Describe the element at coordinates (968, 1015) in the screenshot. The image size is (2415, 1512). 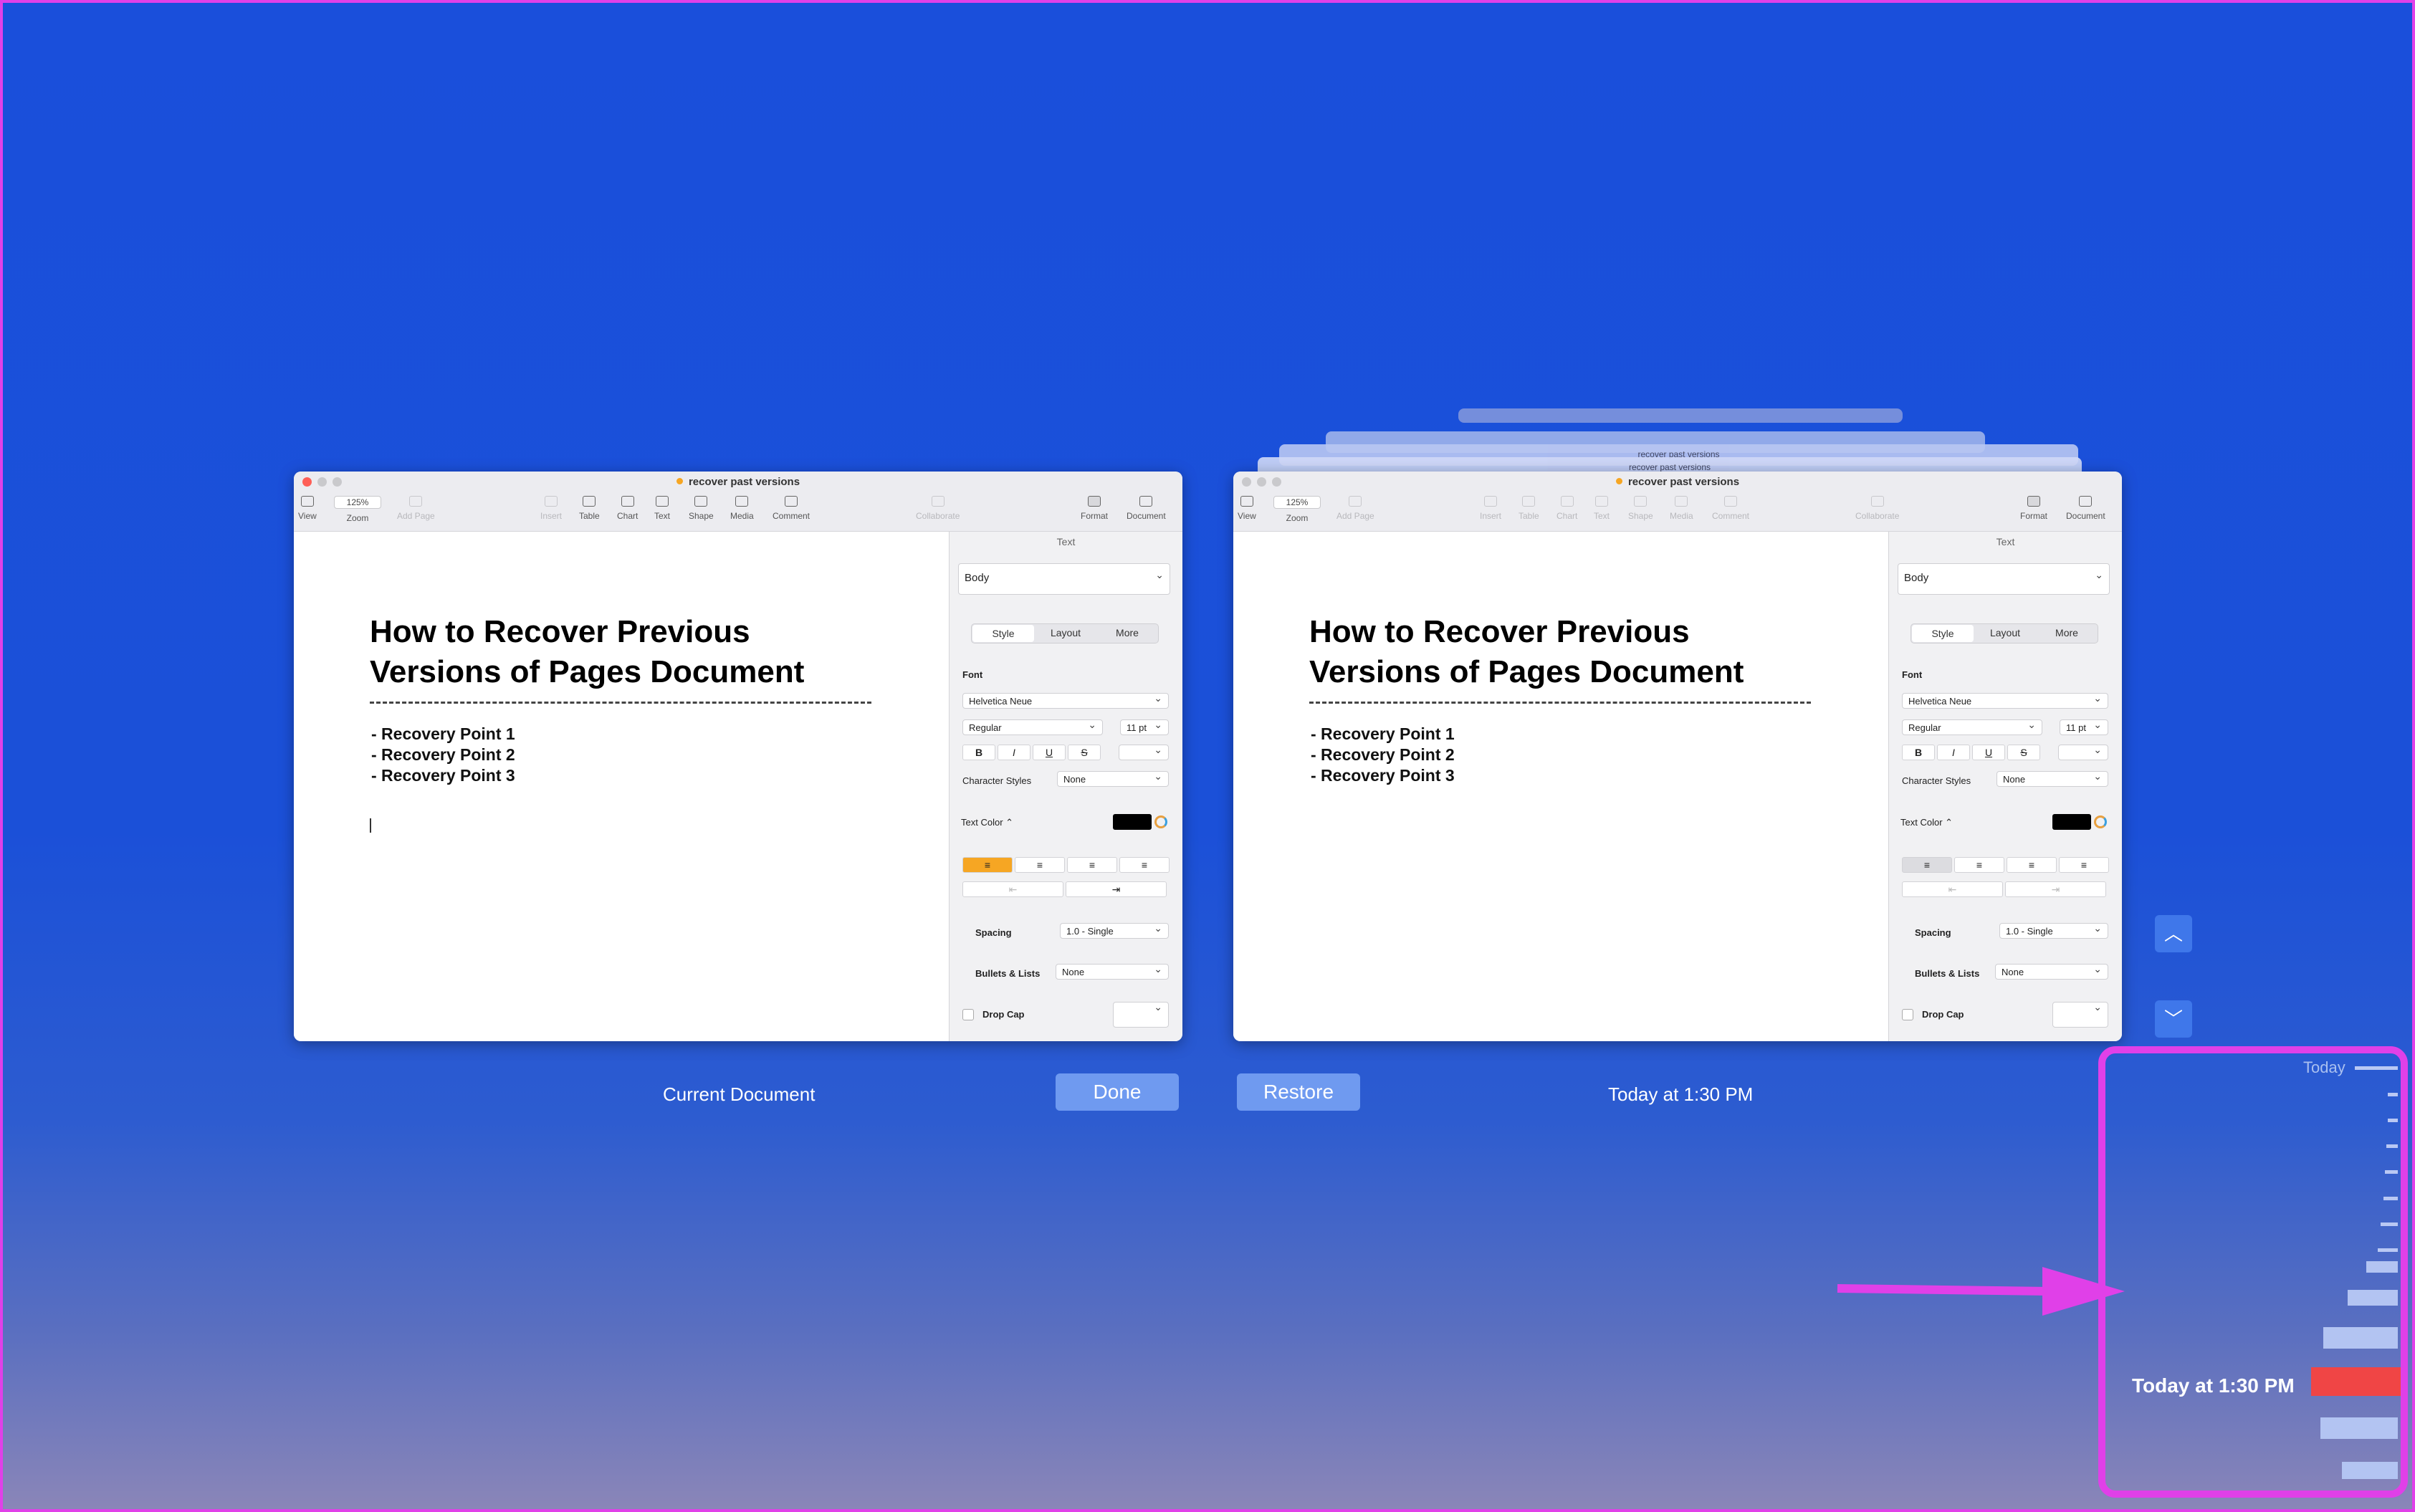
I see `drop-cap-checkbox` at that location.